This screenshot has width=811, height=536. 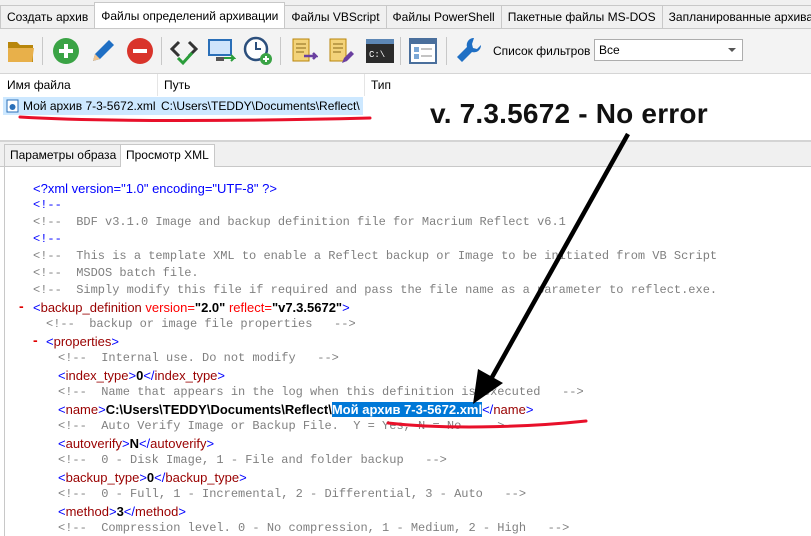 What do you see at coordinates (201, 324) in the screenshot?
I see `xml-comment: <!-- backup or image file properties -->` at bounding box center [201, 324].